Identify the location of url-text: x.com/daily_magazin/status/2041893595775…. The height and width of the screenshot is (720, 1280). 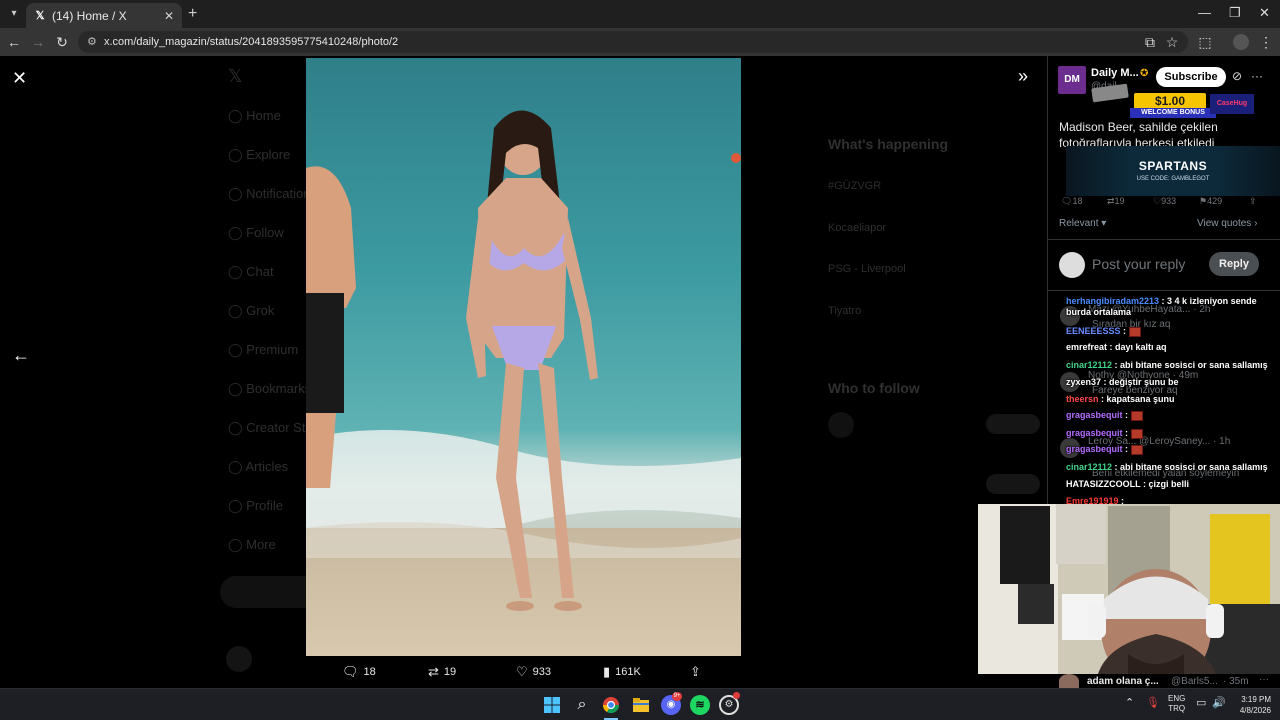
(251, 42).